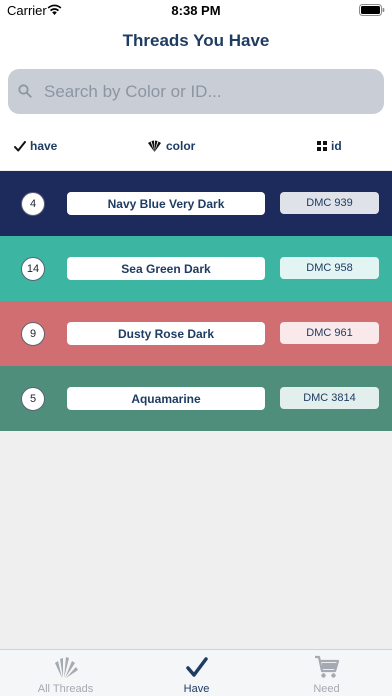 The image size is (392, 696). I want to click on thread-id: DMC 961, so click(329, 333).